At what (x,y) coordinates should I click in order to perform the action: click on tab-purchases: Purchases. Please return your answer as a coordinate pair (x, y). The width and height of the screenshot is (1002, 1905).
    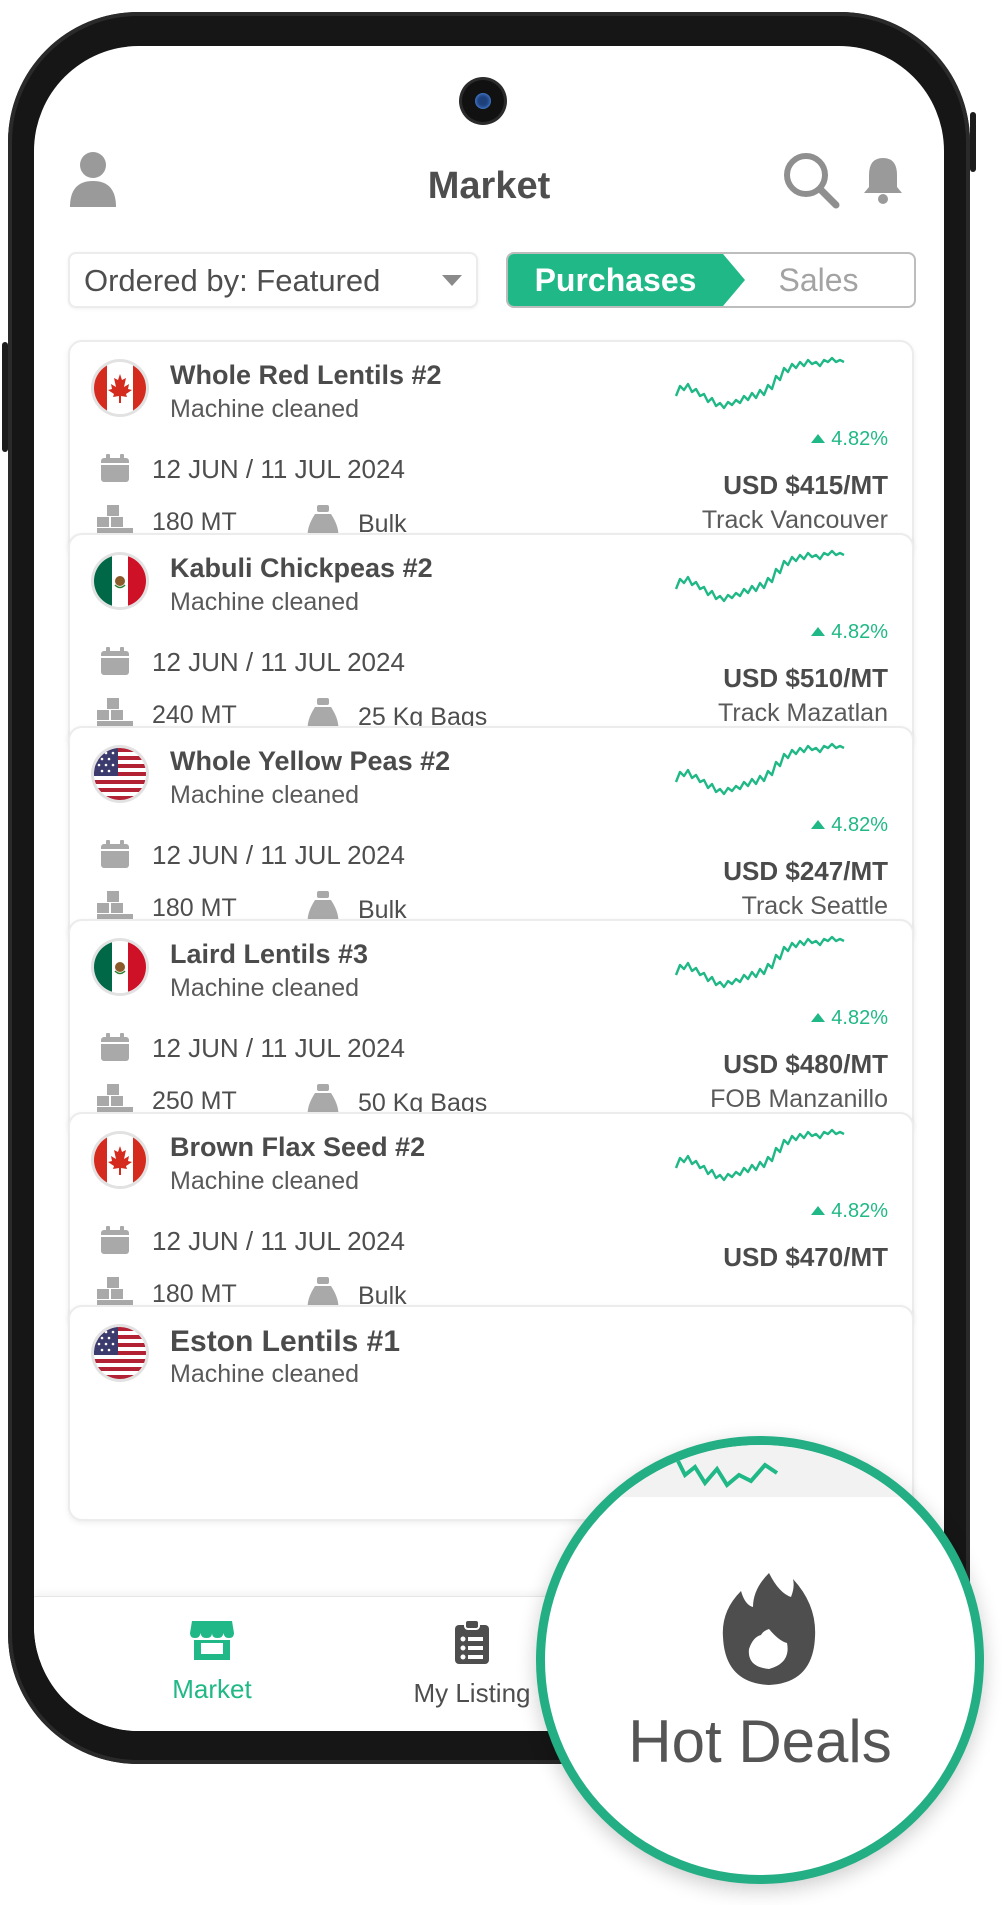
    Looking at the image, I should click on (626, 280).